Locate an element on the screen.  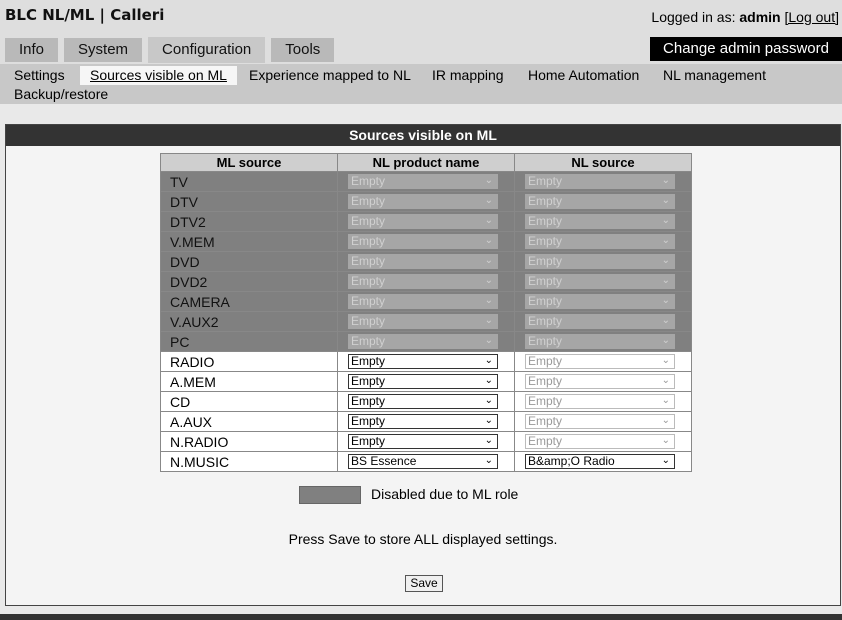
ml-source-cell: A.AUX is located at coordinates (249, 421).